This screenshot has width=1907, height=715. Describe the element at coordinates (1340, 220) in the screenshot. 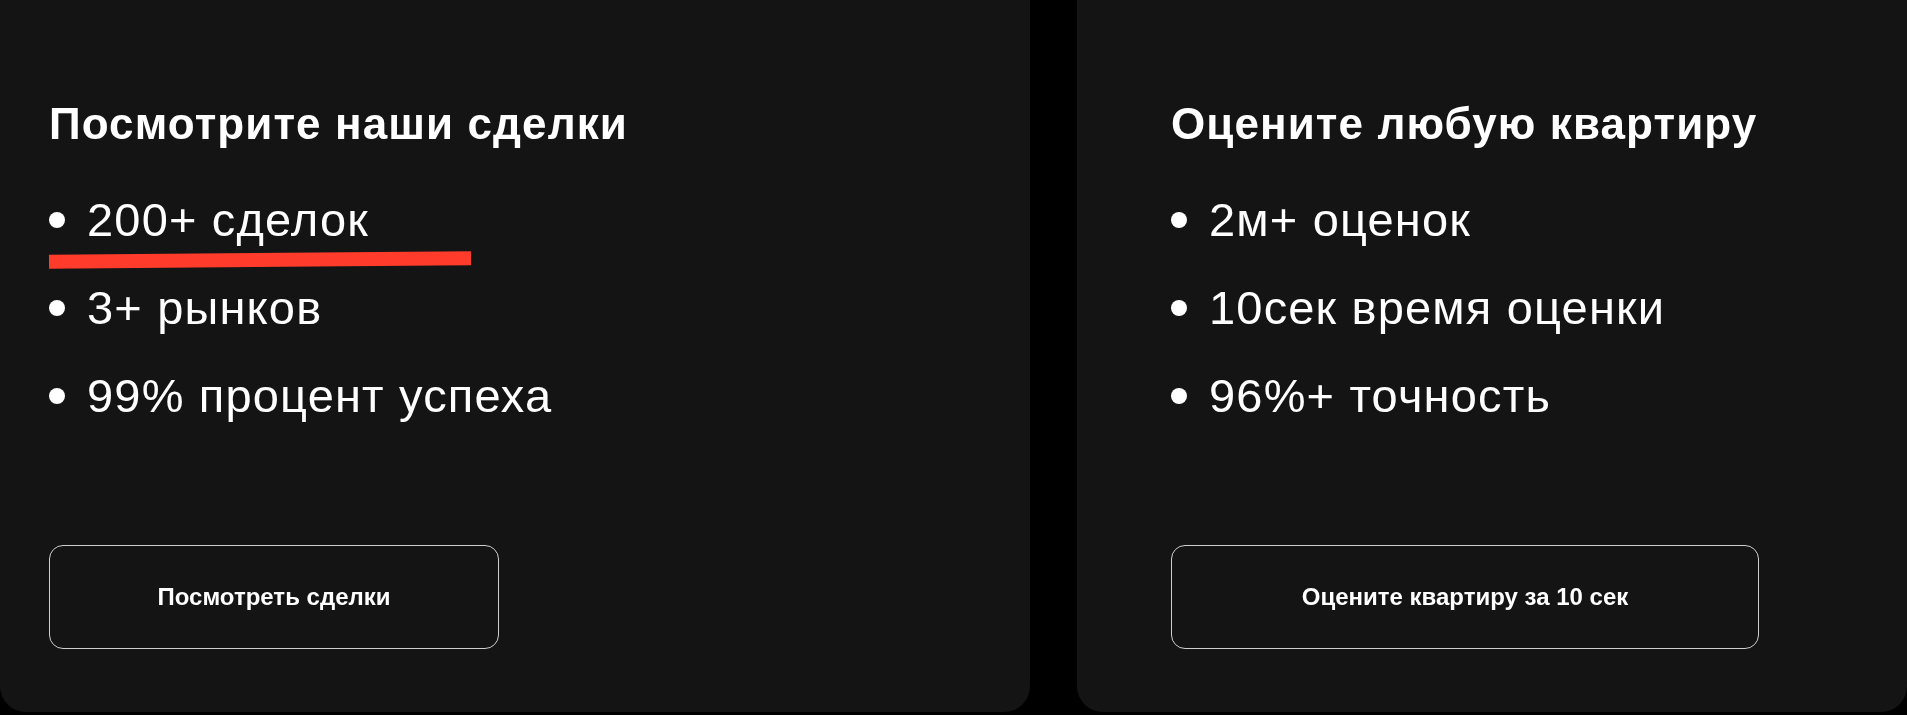

I see `stat-text: 2м+ оценок` at that location.